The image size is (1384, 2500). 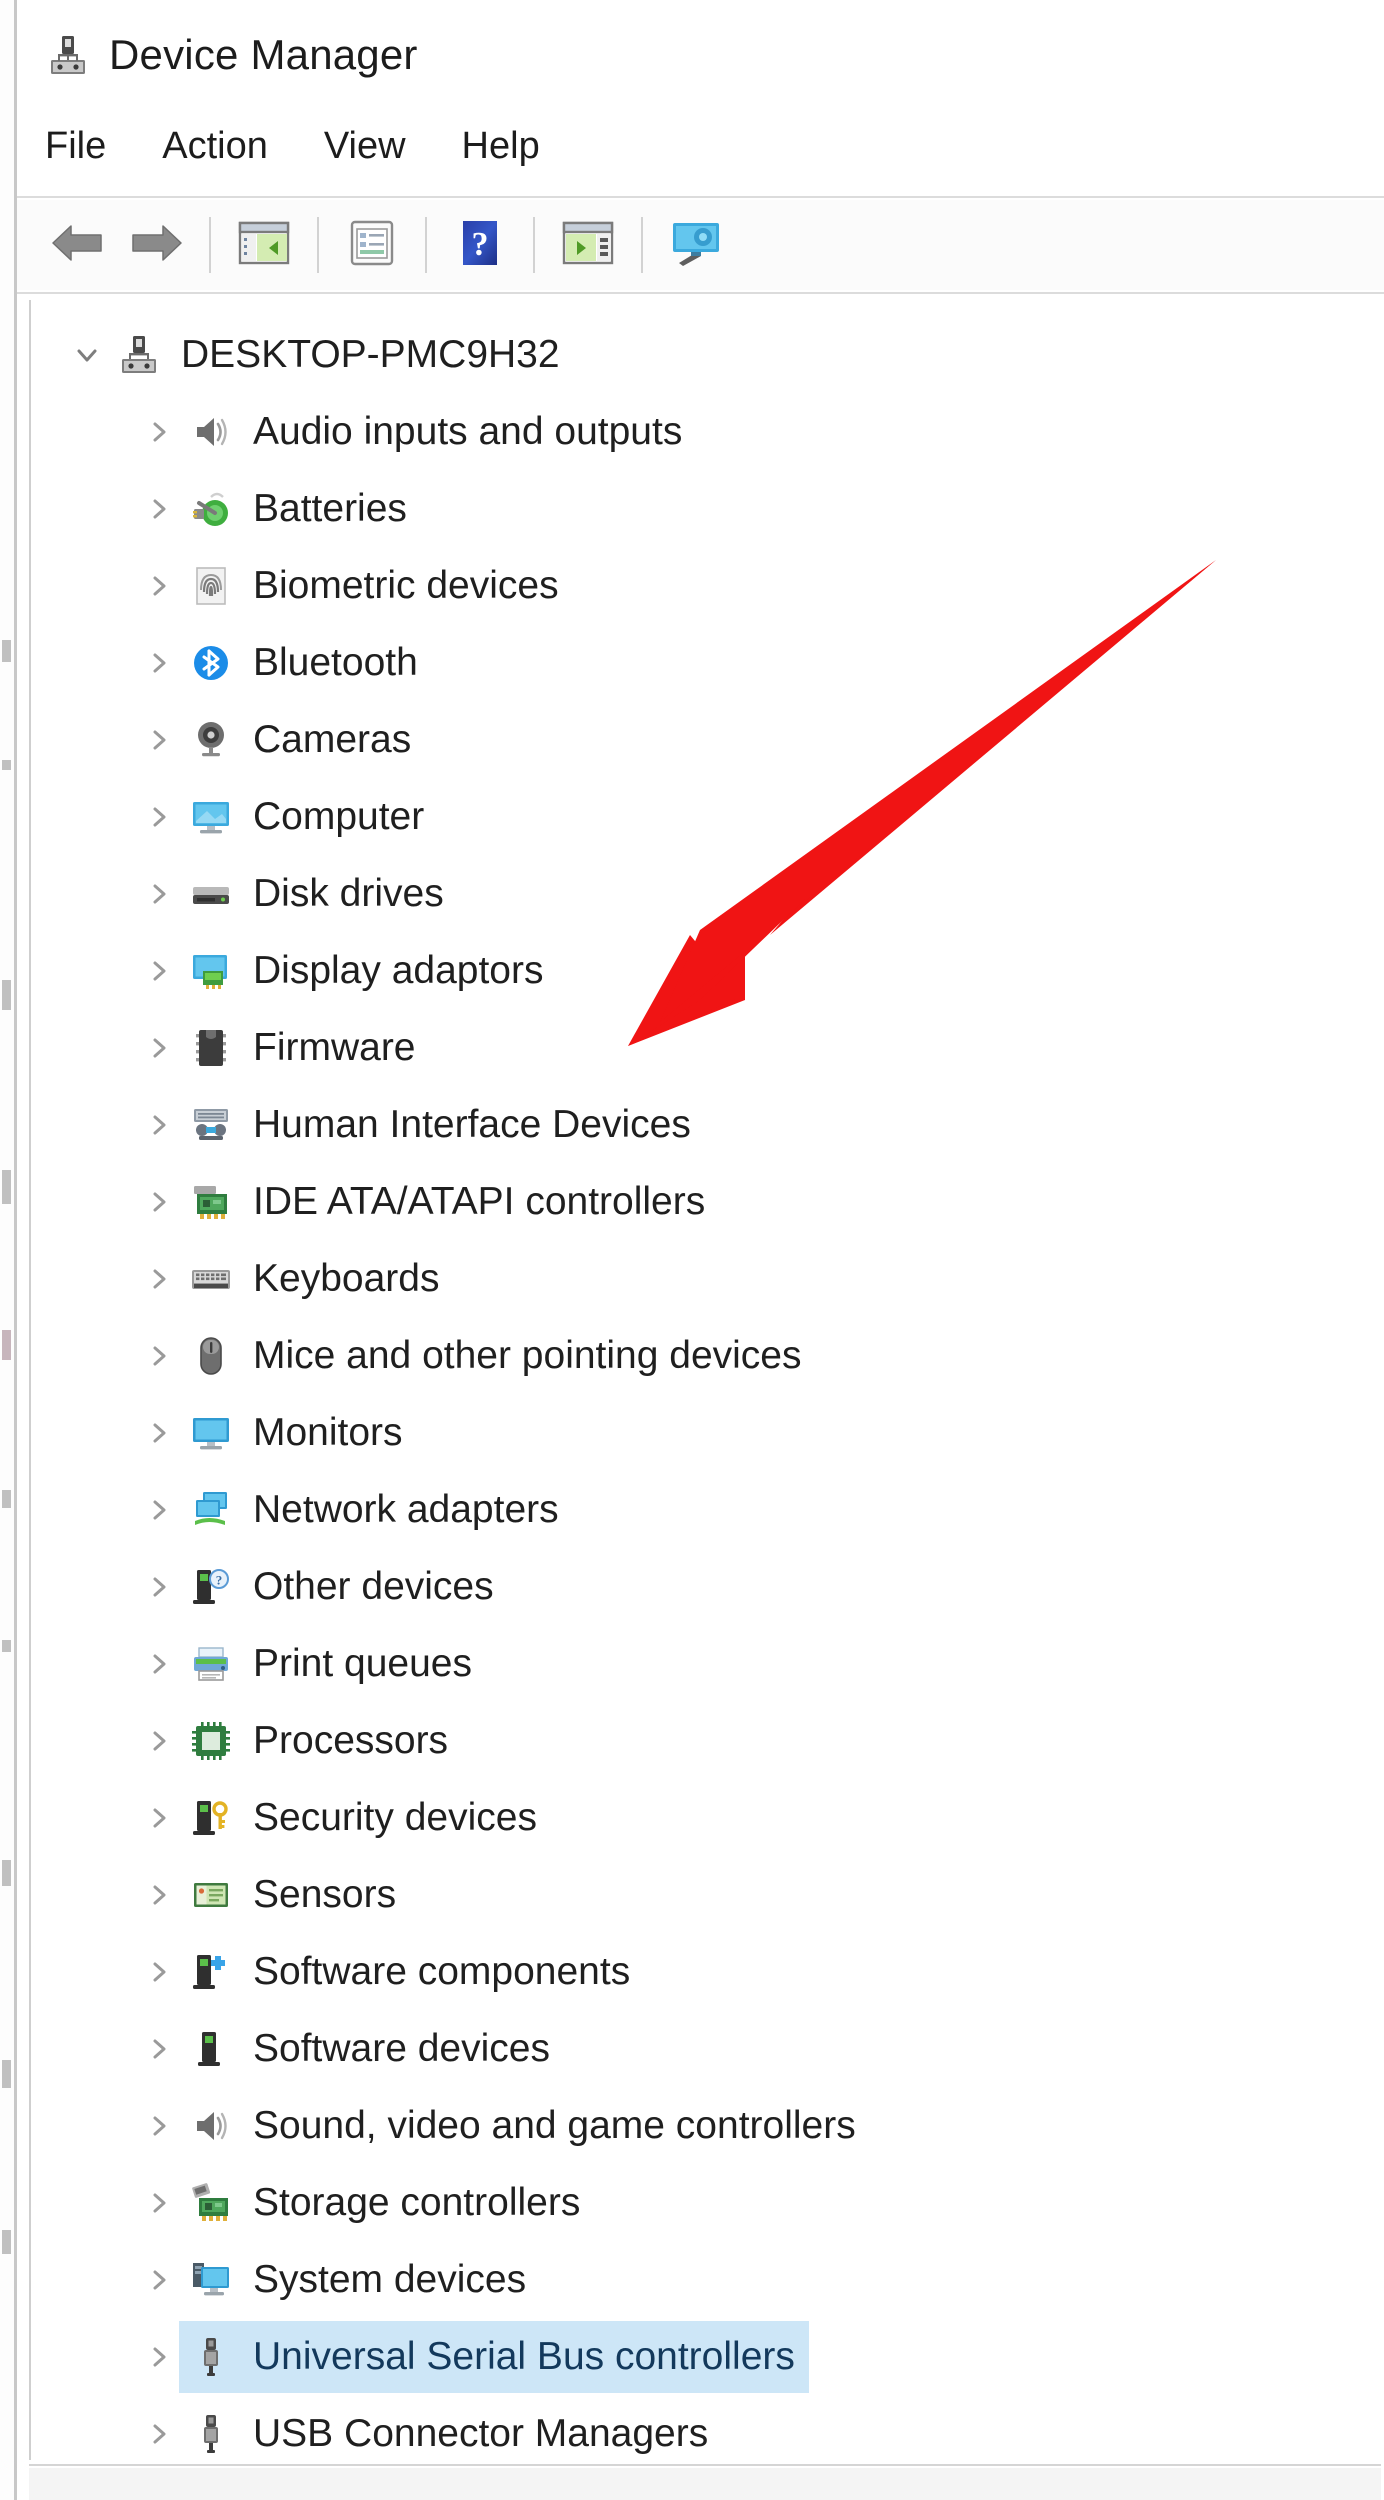 I want to click on tree-item-usb-connector-managers: USB Connector Managers, so click(x=705, y=2427).